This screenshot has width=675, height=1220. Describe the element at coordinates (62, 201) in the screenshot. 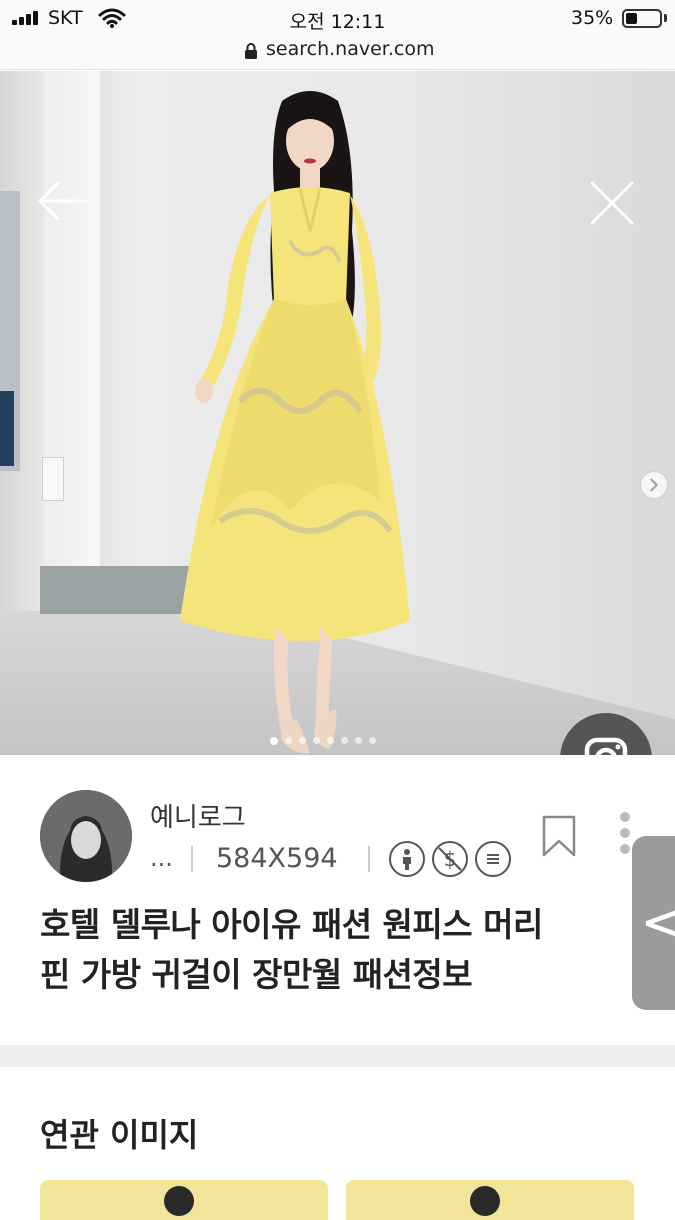

I see `back-arrow-icon` at that location.